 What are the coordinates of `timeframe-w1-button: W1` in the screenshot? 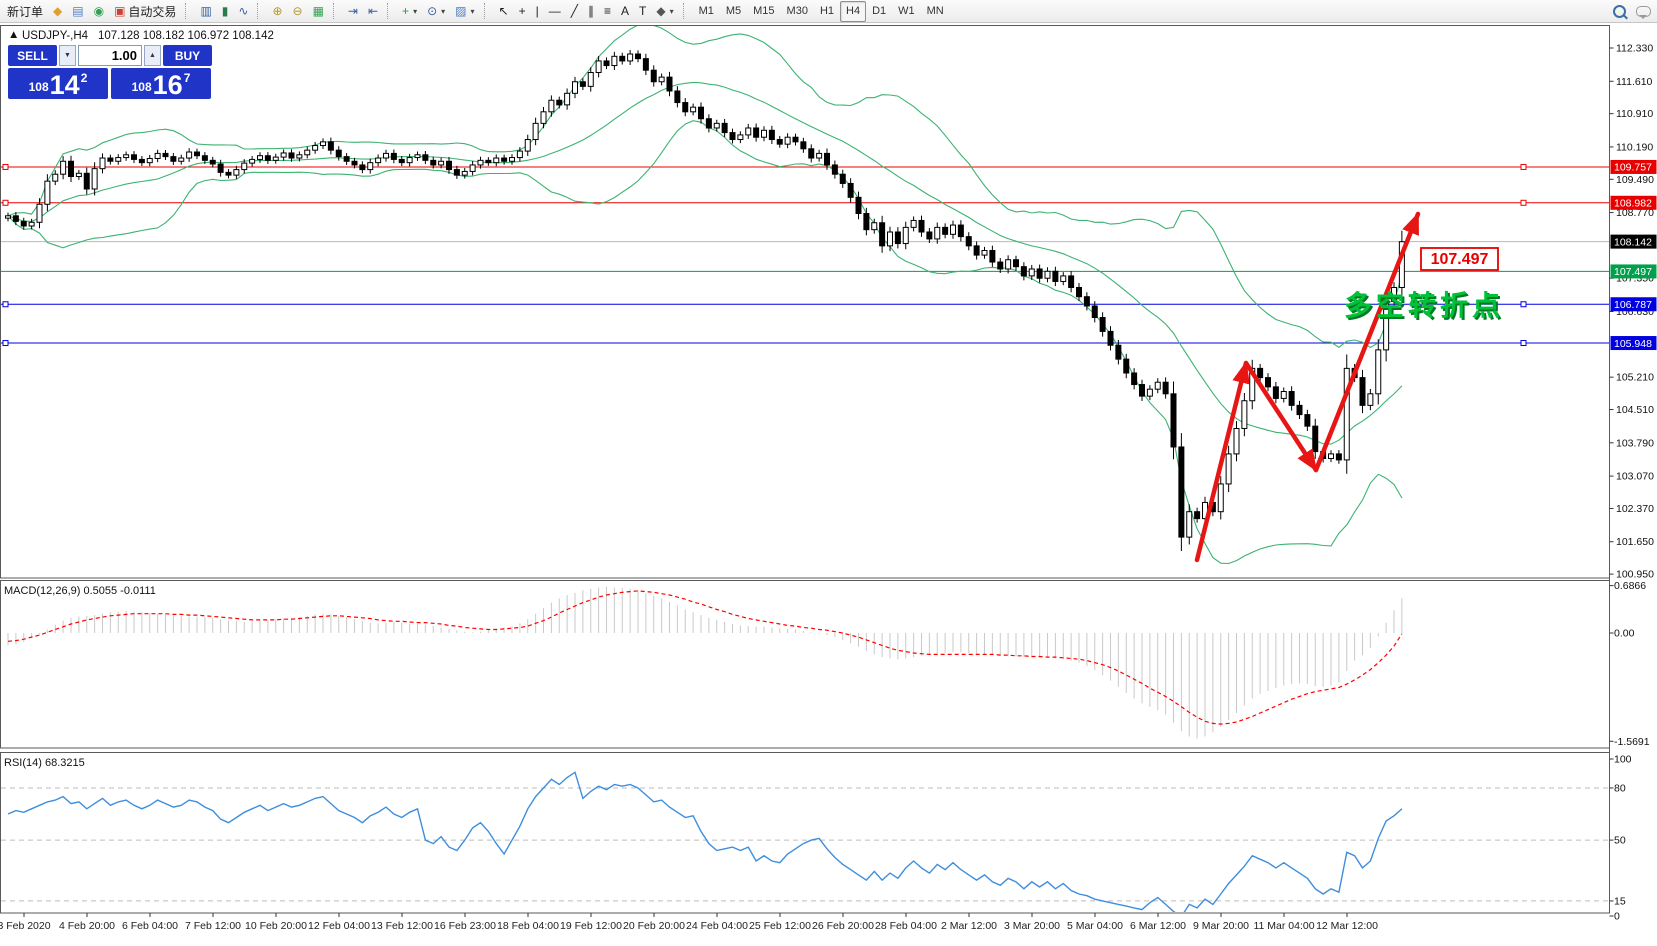 It's located at (906, 11).